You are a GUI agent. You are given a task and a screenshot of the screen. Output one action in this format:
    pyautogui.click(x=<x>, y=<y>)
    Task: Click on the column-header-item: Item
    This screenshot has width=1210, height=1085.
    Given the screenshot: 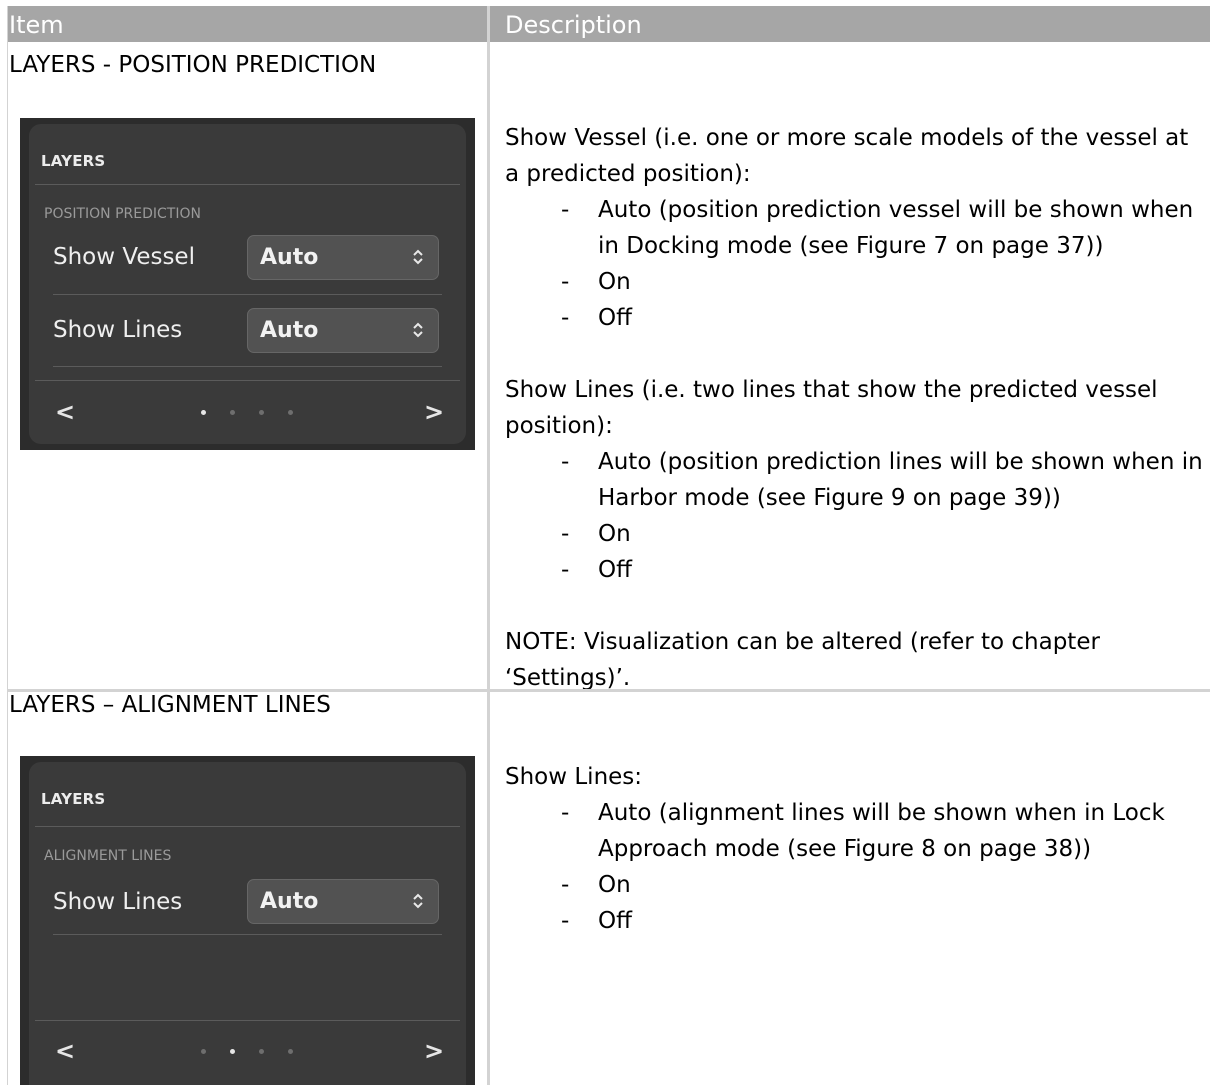 What is the action you would take?
    pyautogui.click(x=247, y=24)
    